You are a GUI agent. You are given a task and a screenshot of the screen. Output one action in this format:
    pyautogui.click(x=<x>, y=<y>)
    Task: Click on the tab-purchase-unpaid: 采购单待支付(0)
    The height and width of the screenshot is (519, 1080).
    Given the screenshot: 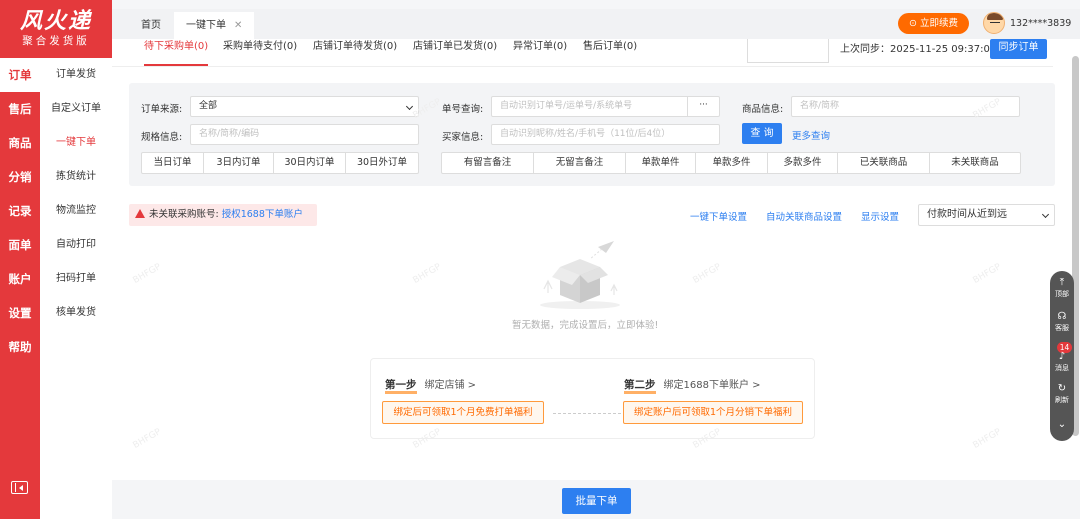 What is the action you would take?
    pyautogui.click(x=260, y=52)
    